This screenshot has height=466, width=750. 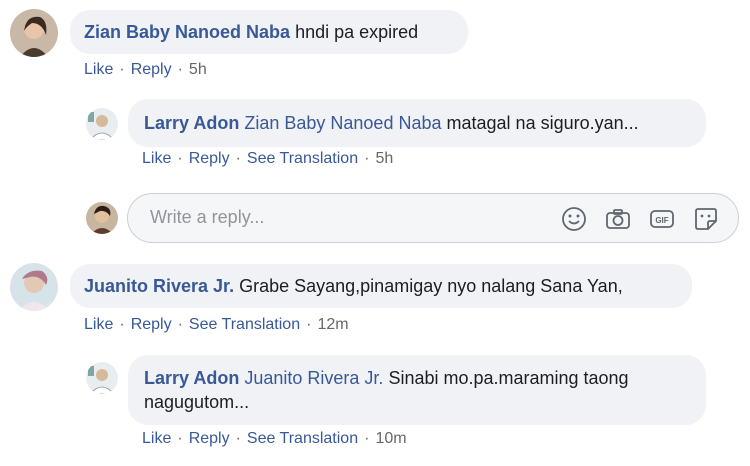 I want to click on mention-tag: Zian Baby Nanoed Naba, so click(x=342, y=123).